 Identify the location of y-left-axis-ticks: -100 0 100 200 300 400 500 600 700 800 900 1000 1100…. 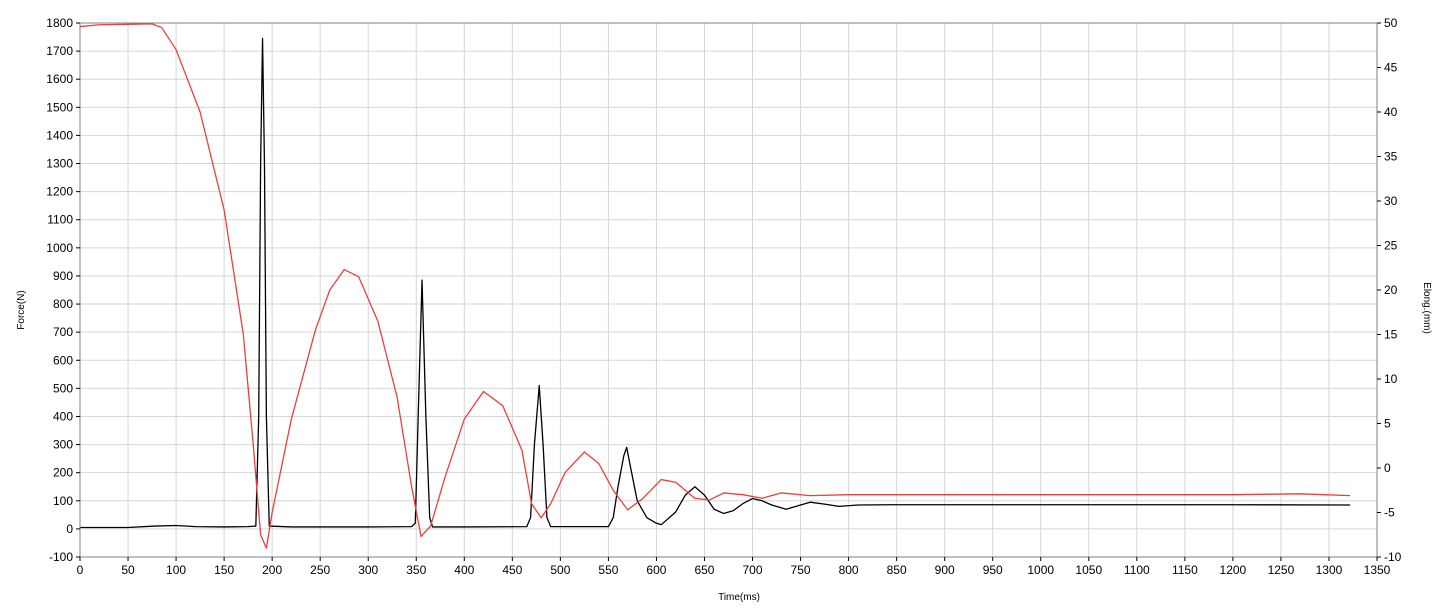
(63, 290).